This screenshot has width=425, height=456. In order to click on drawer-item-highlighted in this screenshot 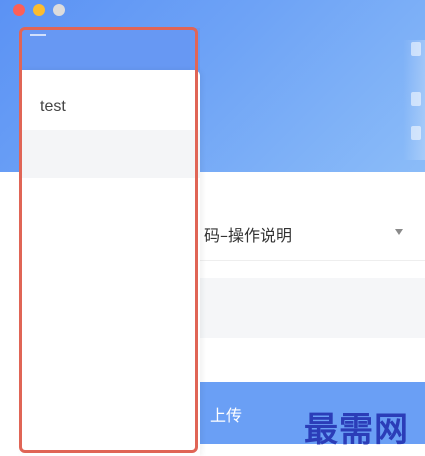, I will do `click(110, 154)`.